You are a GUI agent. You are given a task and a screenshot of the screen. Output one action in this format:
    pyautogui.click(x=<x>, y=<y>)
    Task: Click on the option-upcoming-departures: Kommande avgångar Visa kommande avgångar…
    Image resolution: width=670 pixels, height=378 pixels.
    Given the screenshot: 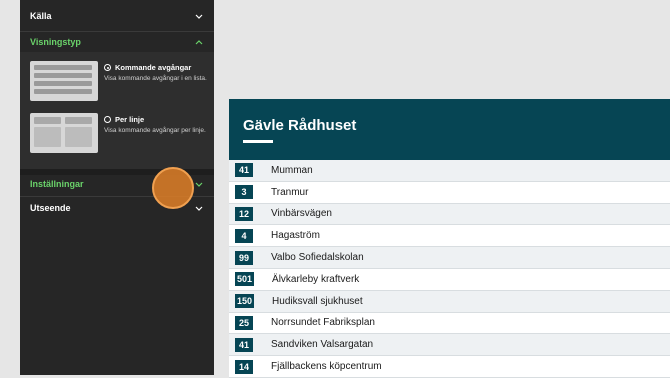 What is the action you would take?
    pyautogui.click(x=120, y=81)
    